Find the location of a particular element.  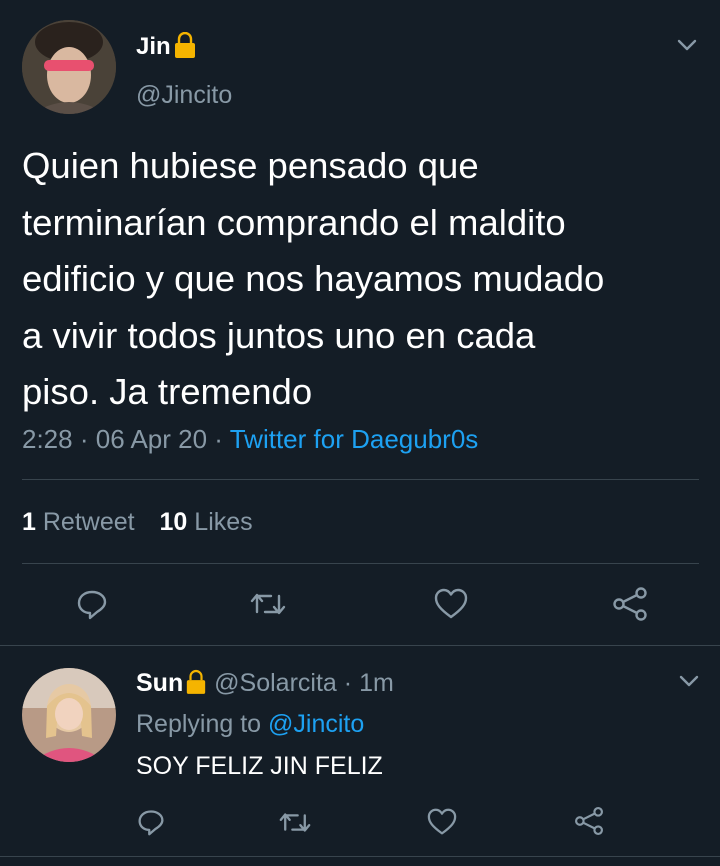

retweet-label: Retweet is located at coordinates (88, 522).